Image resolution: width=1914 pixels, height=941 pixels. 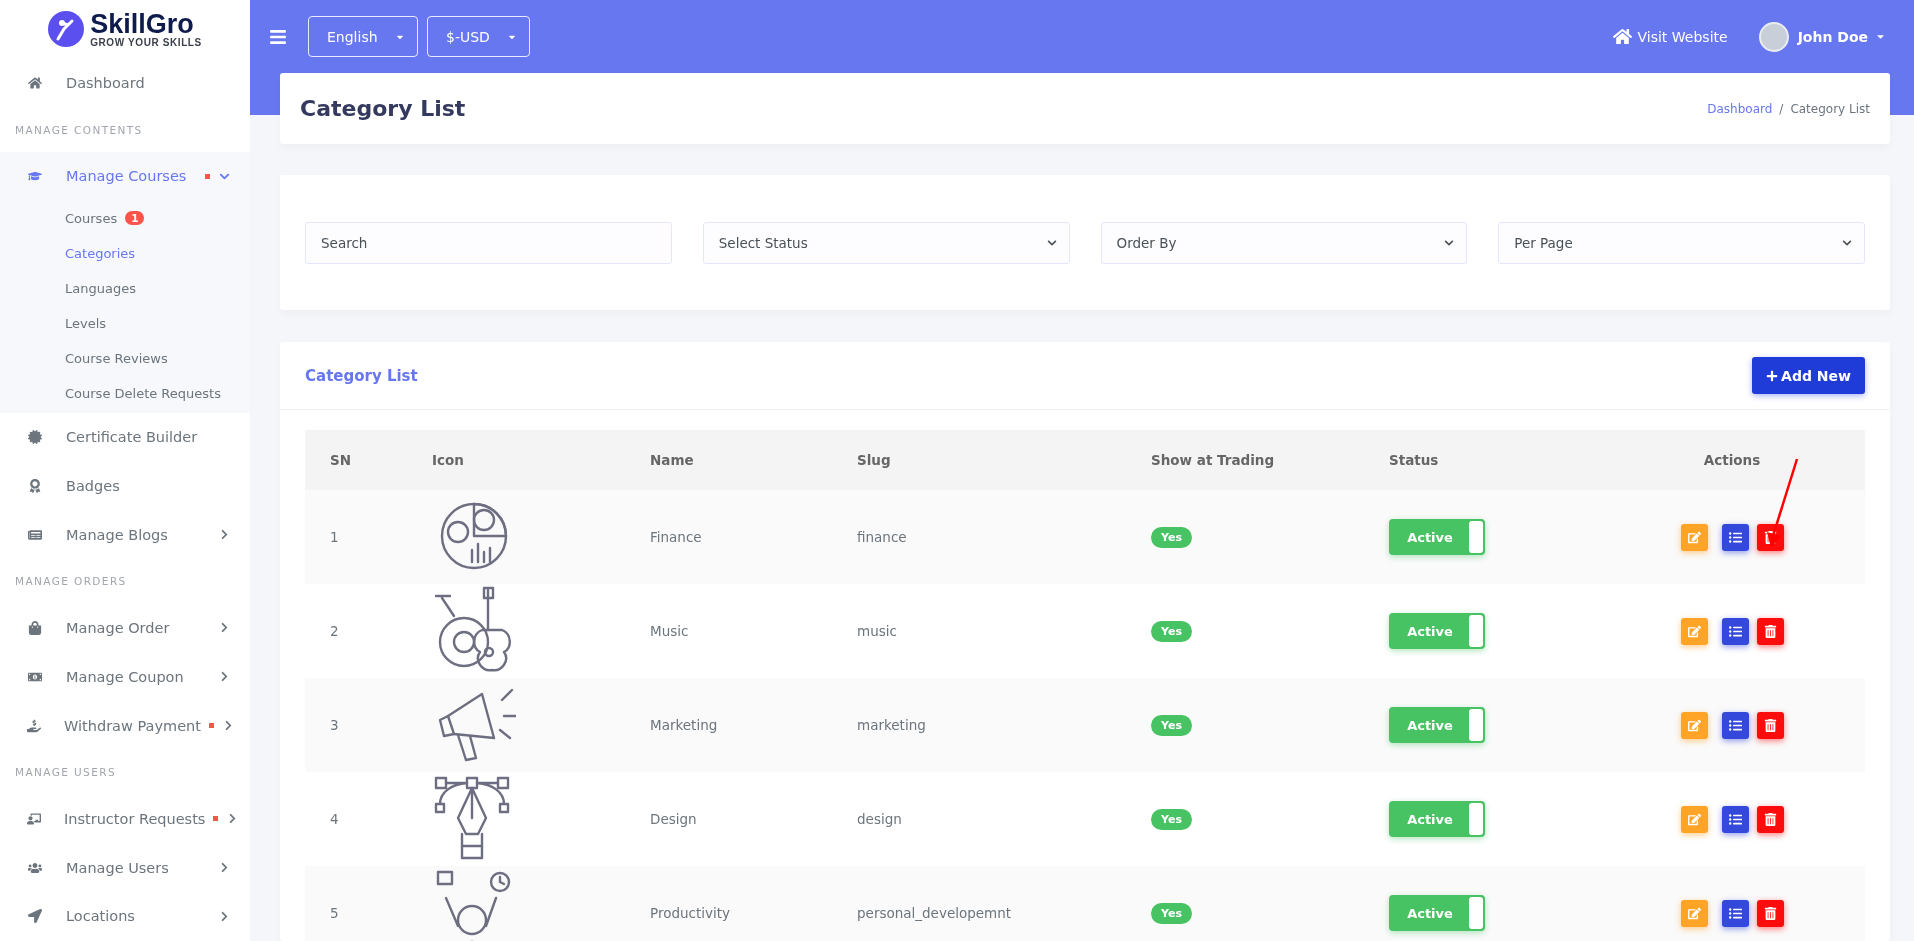 What do you see at coordinates (886, 242) in the screenshot?
I see `filter-select: Select Status` at bounding box center [886, 242].